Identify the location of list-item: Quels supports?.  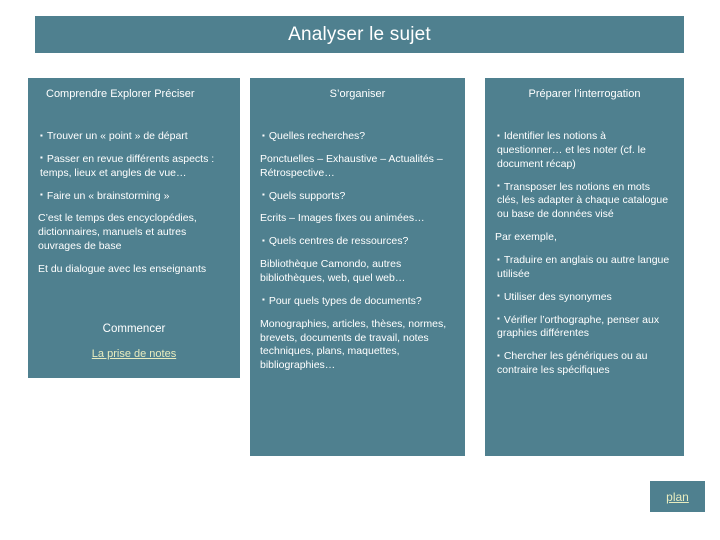
(357, 197).